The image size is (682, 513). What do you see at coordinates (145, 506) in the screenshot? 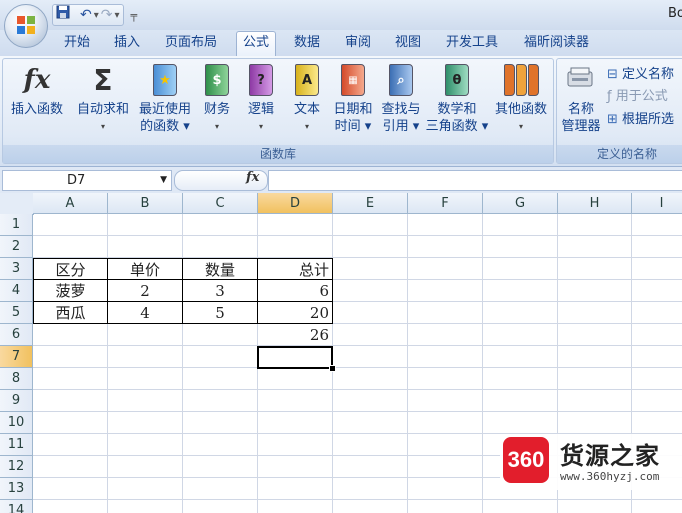
I see `cell-b14` at bounding box center [145, 506].